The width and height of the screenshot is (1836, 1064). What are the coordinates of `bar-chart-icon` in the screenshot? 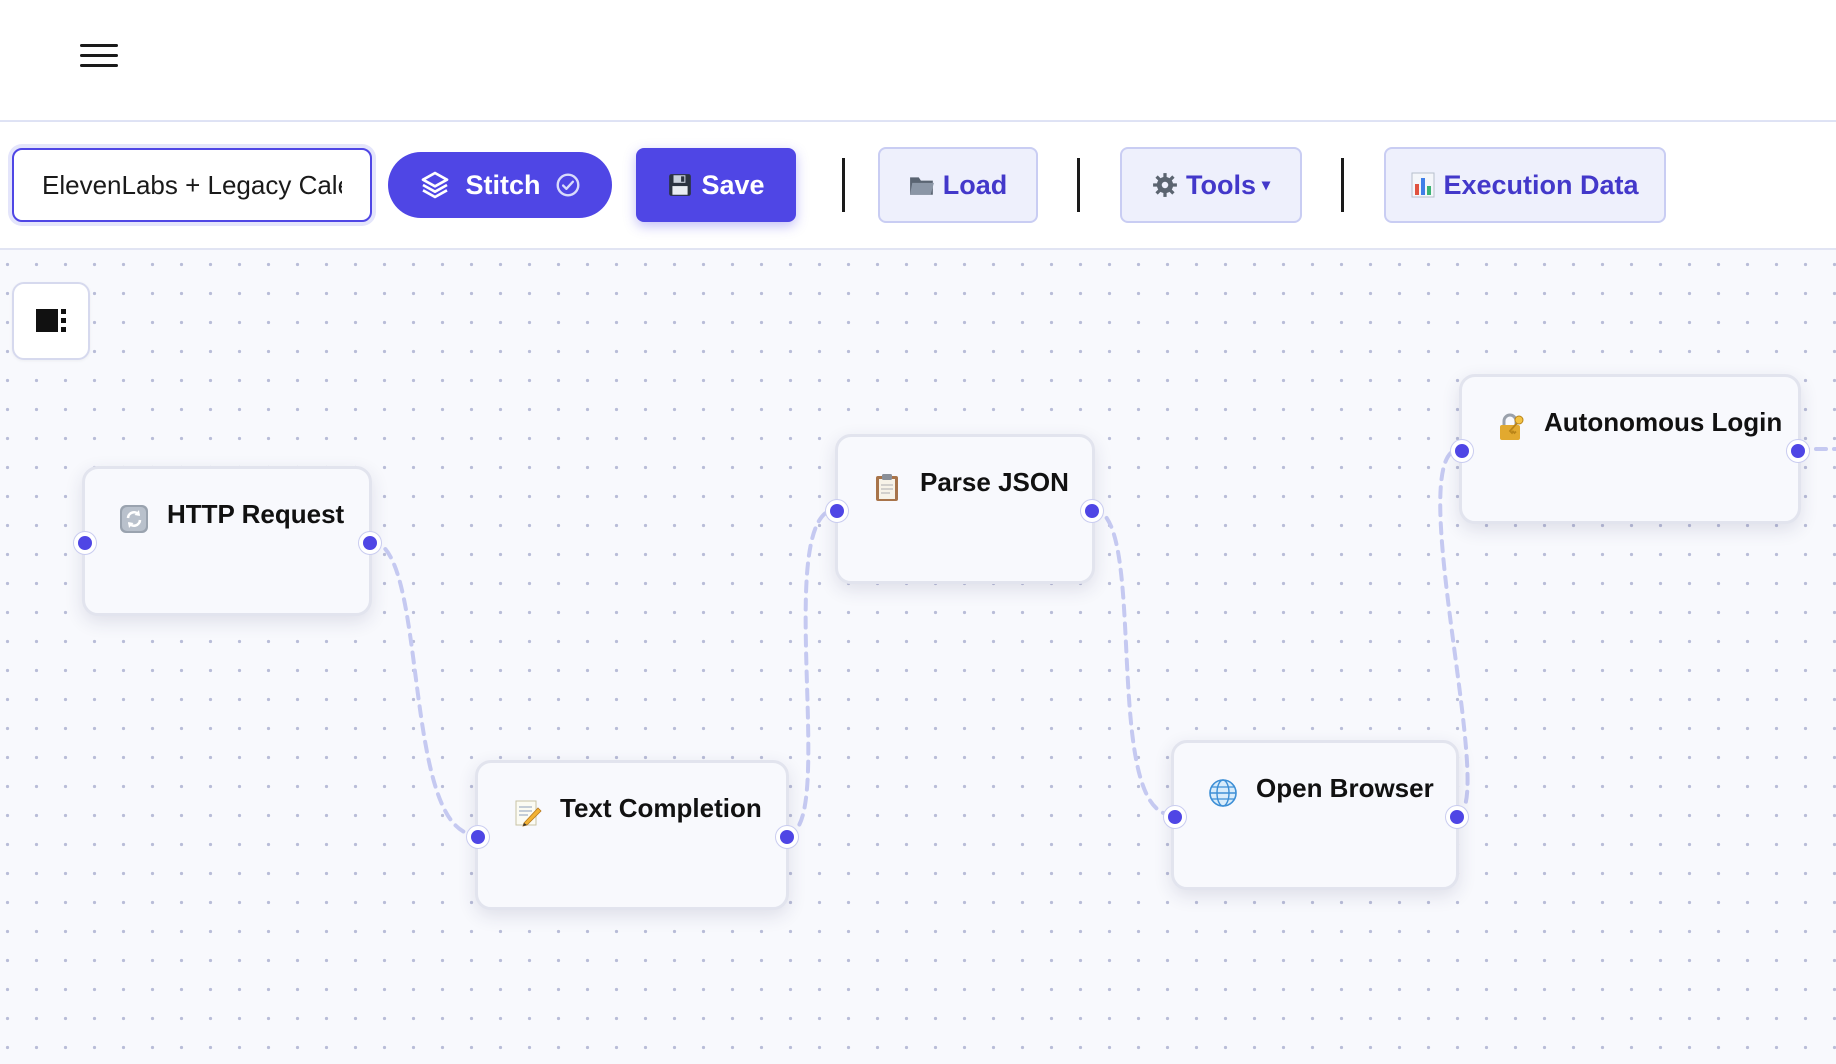 It's located at (1423, 185).